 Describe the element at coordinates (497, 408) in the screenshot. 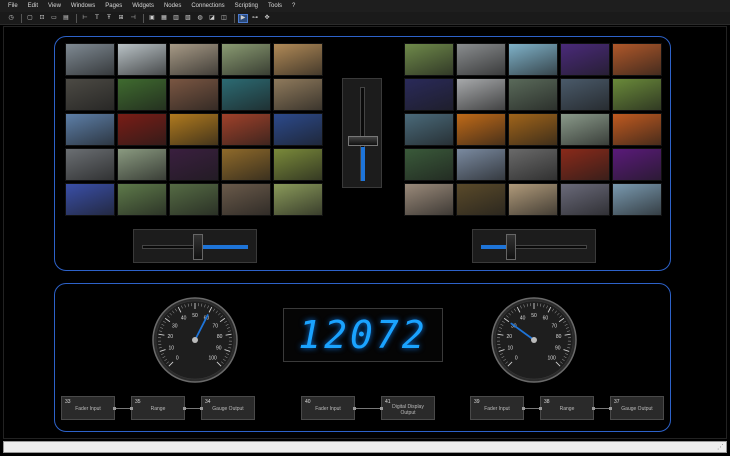

I see `node-fader-input: 39 Fader Input` at that location.